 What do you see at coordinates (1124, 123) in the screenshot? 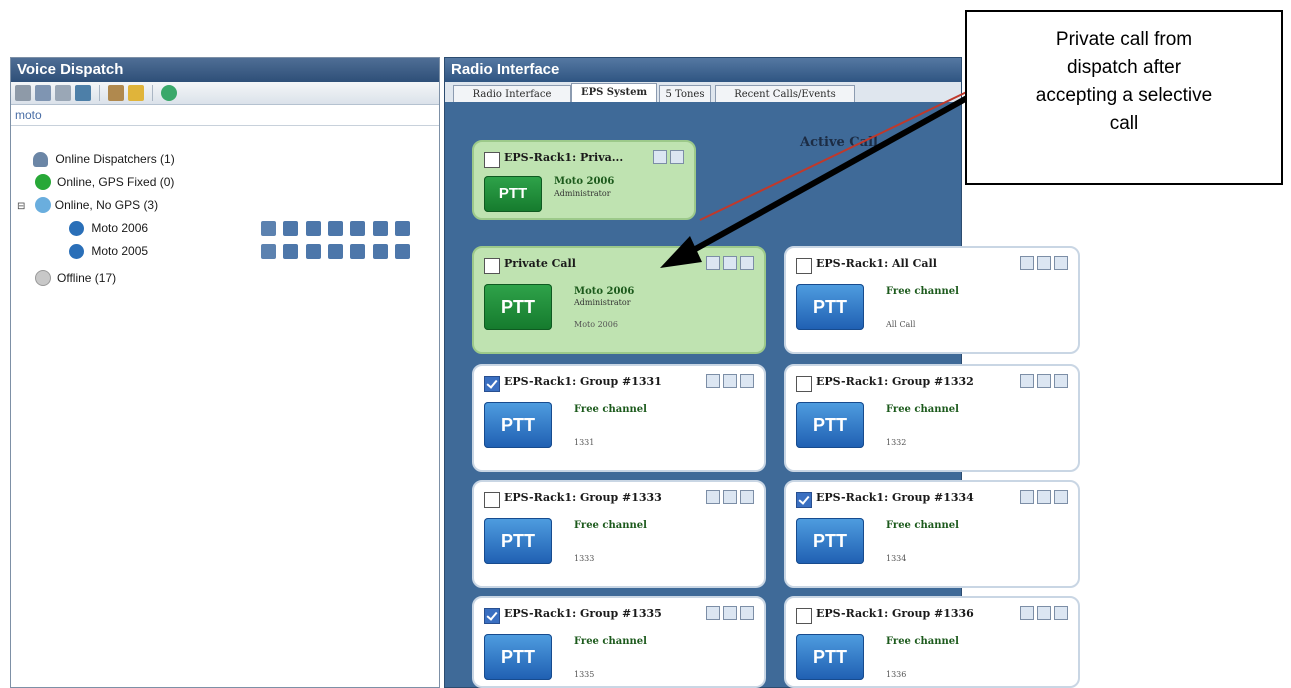
I see `callout-line: call` at bounding box center [1124, 123].